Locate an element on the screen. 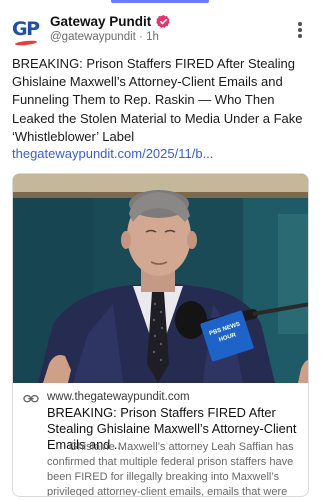 Image resolution: width=321 pixels, height=500 pixels. verified-badge-icon is located at coordinates (163, 21).